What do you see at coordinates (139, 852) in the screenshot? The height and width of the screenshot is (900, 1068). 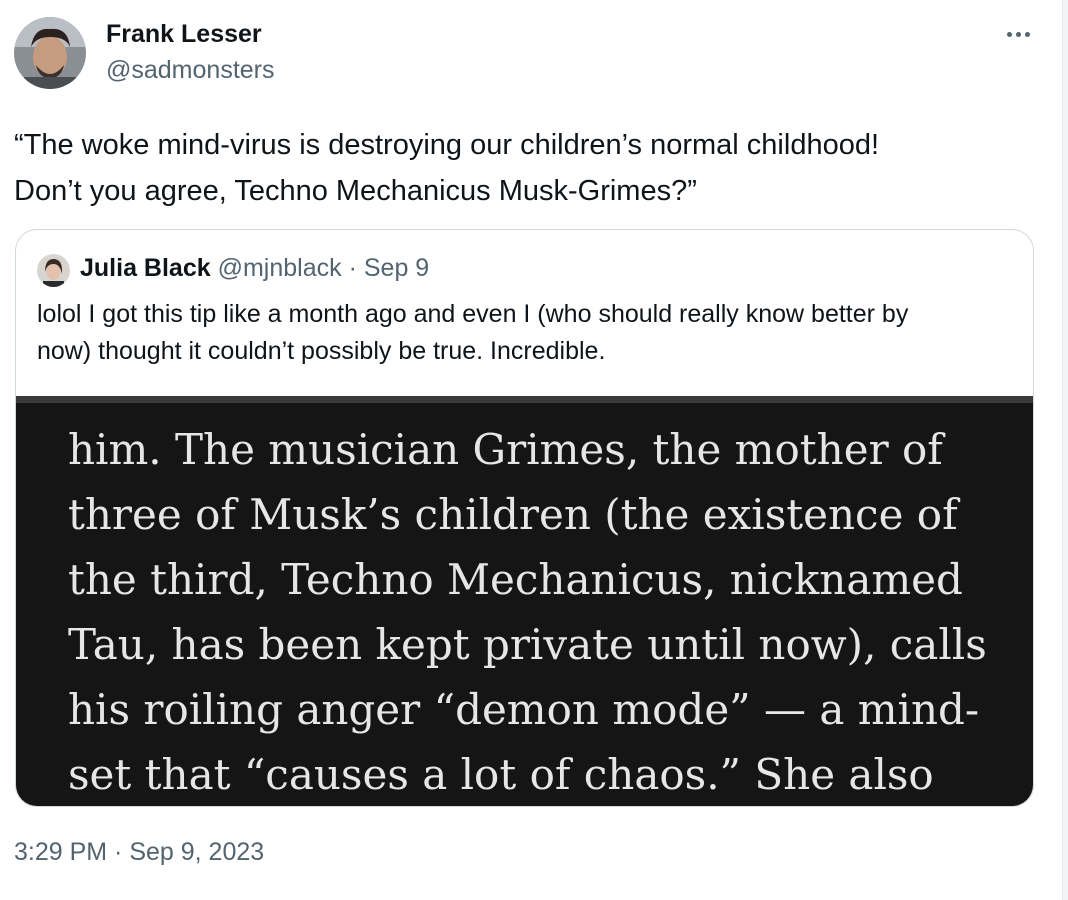 I see `tweet-timestamp: 3:29 PM · Sep 9, 2023` at bounding box center [139, 852].